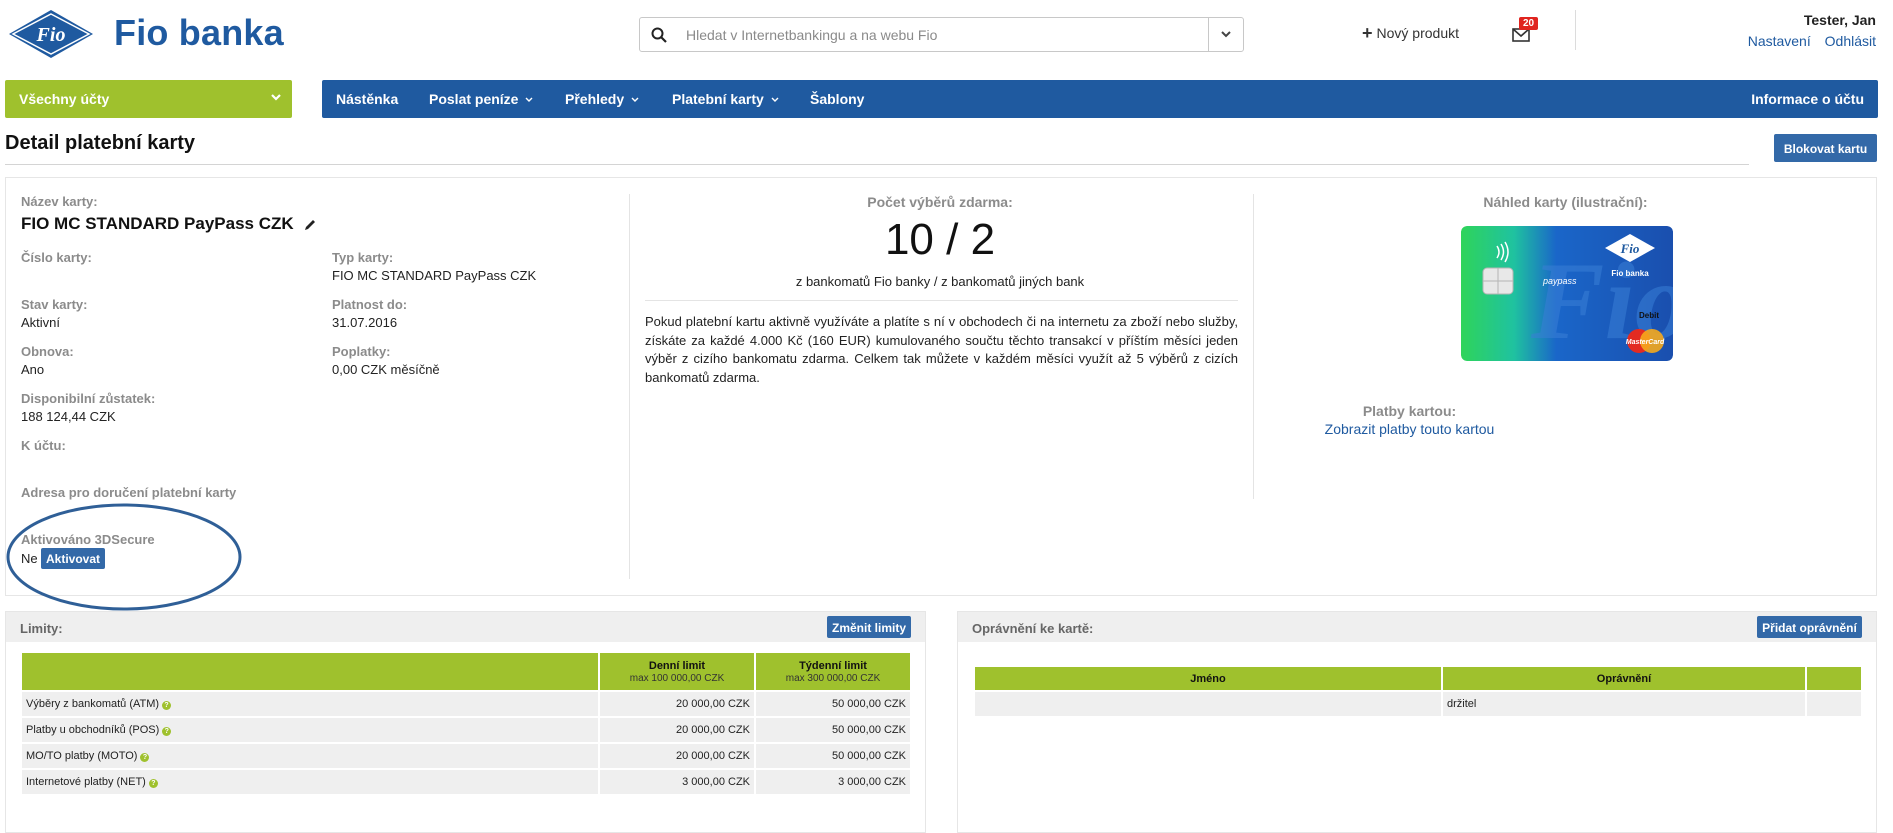 The width and height of the screenshot is (1893, 833). I want to click on delivery-address-label: Adresa pro doručení platební karty, so click(129, 492).